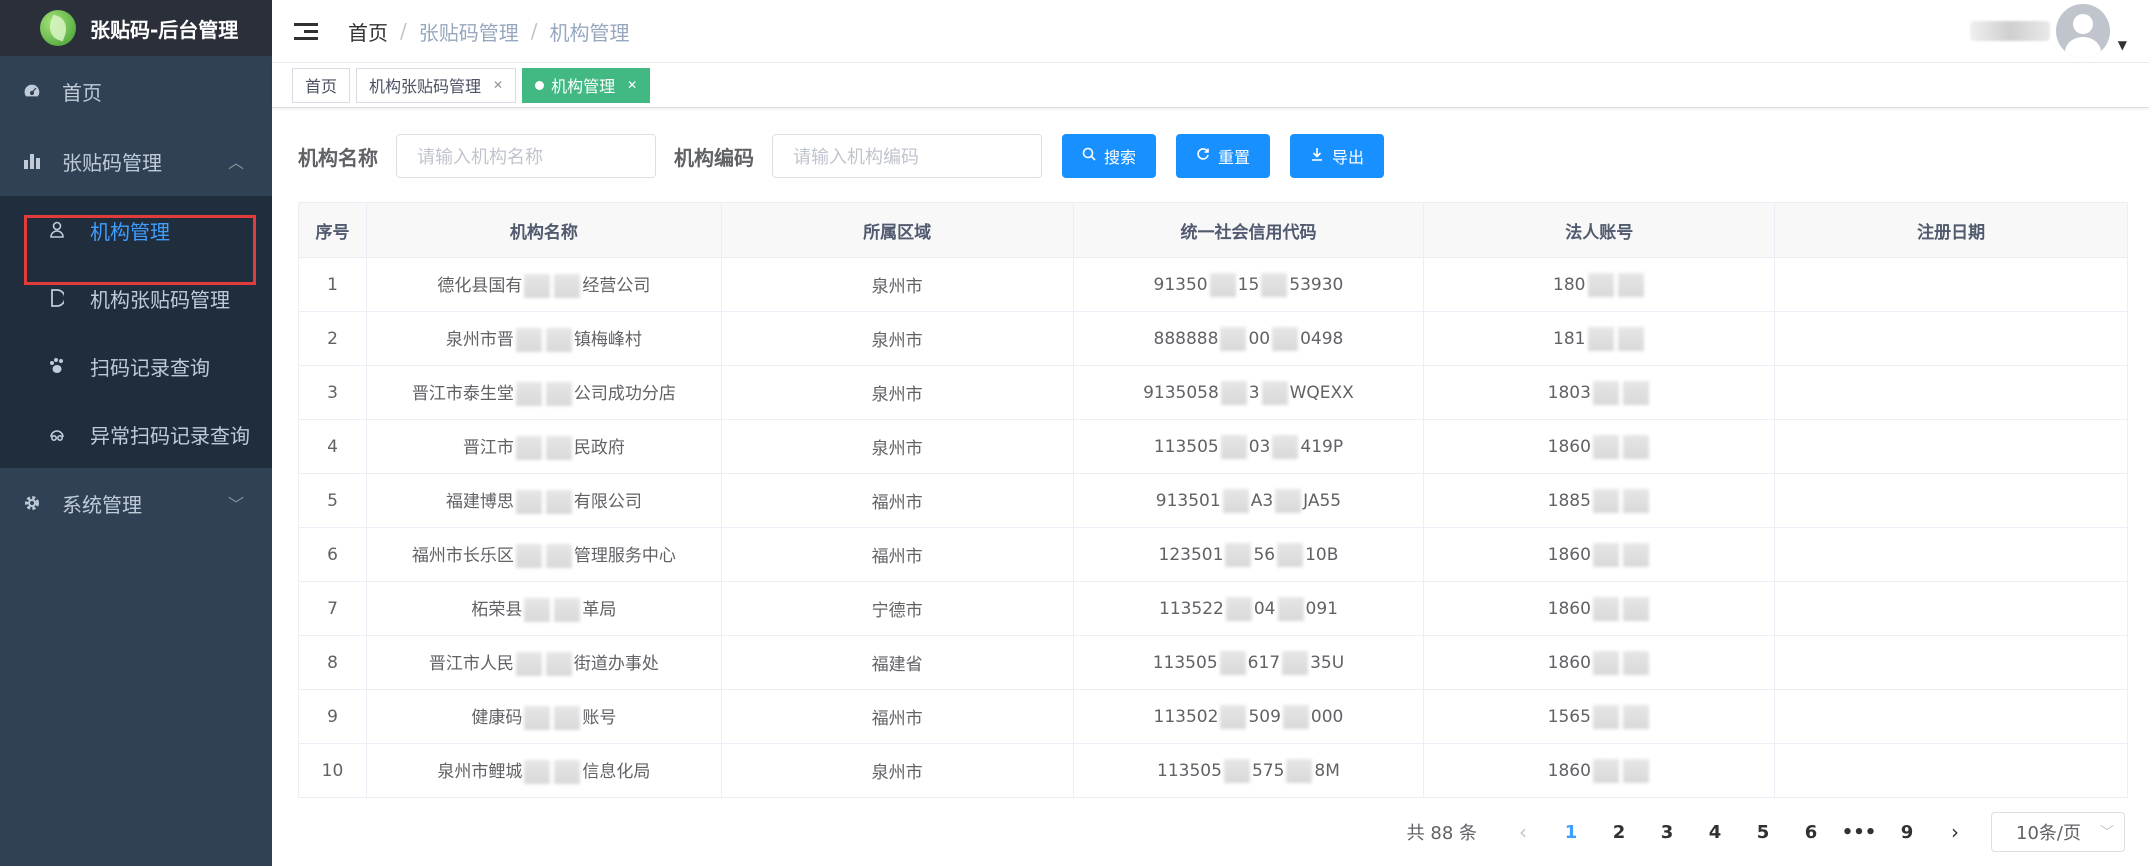 Image resolution: width=2149 pixels, height=866 pixels. What do you see at coordinates (1667, 832) in the screenshot?
I see `page-3: 3` at bounding box center [1667, 832].